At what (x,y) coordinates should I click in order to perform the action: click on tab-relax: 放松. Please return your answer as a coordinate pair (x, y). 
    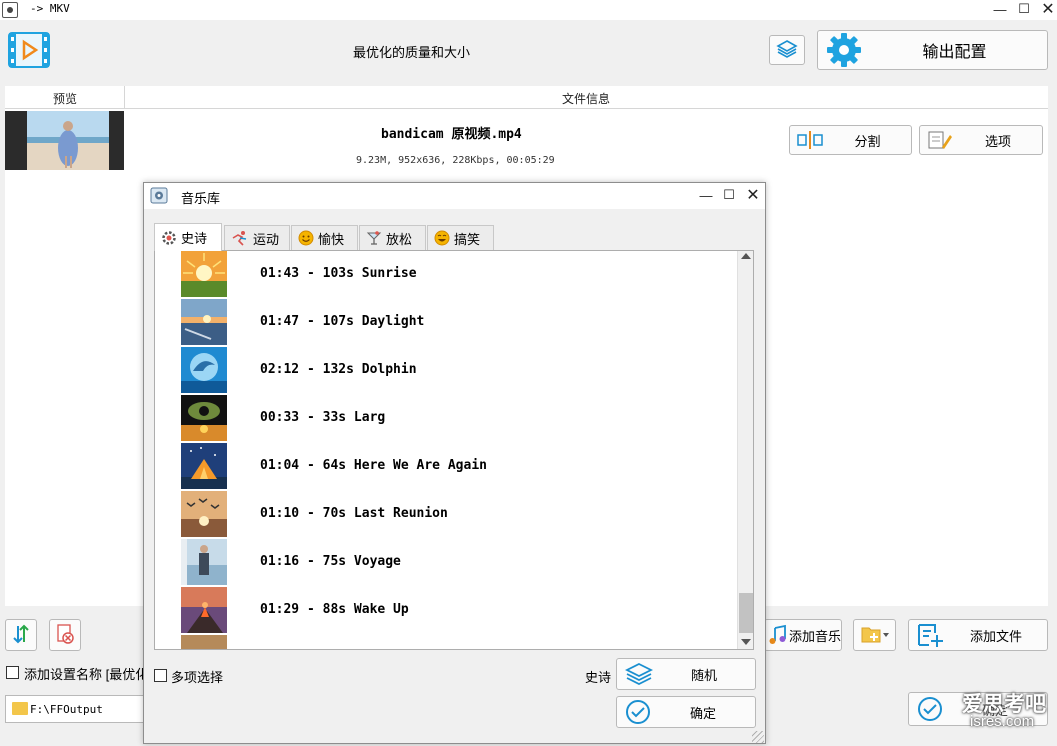
    Looking at the image, I should click on (392, 237).